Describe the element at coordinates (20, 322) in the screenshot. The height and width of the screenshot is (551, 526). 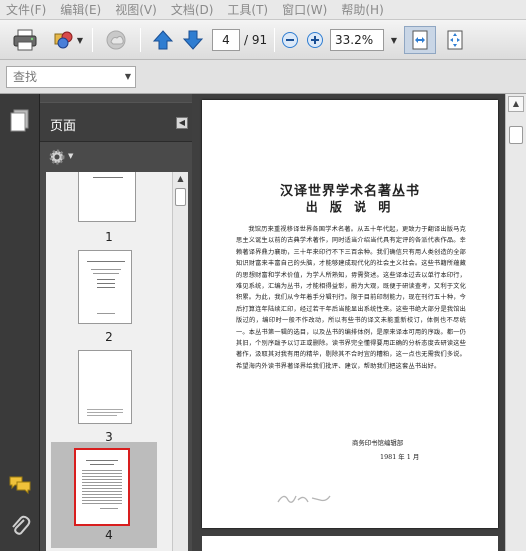
I see `navigation-rail` at that location.